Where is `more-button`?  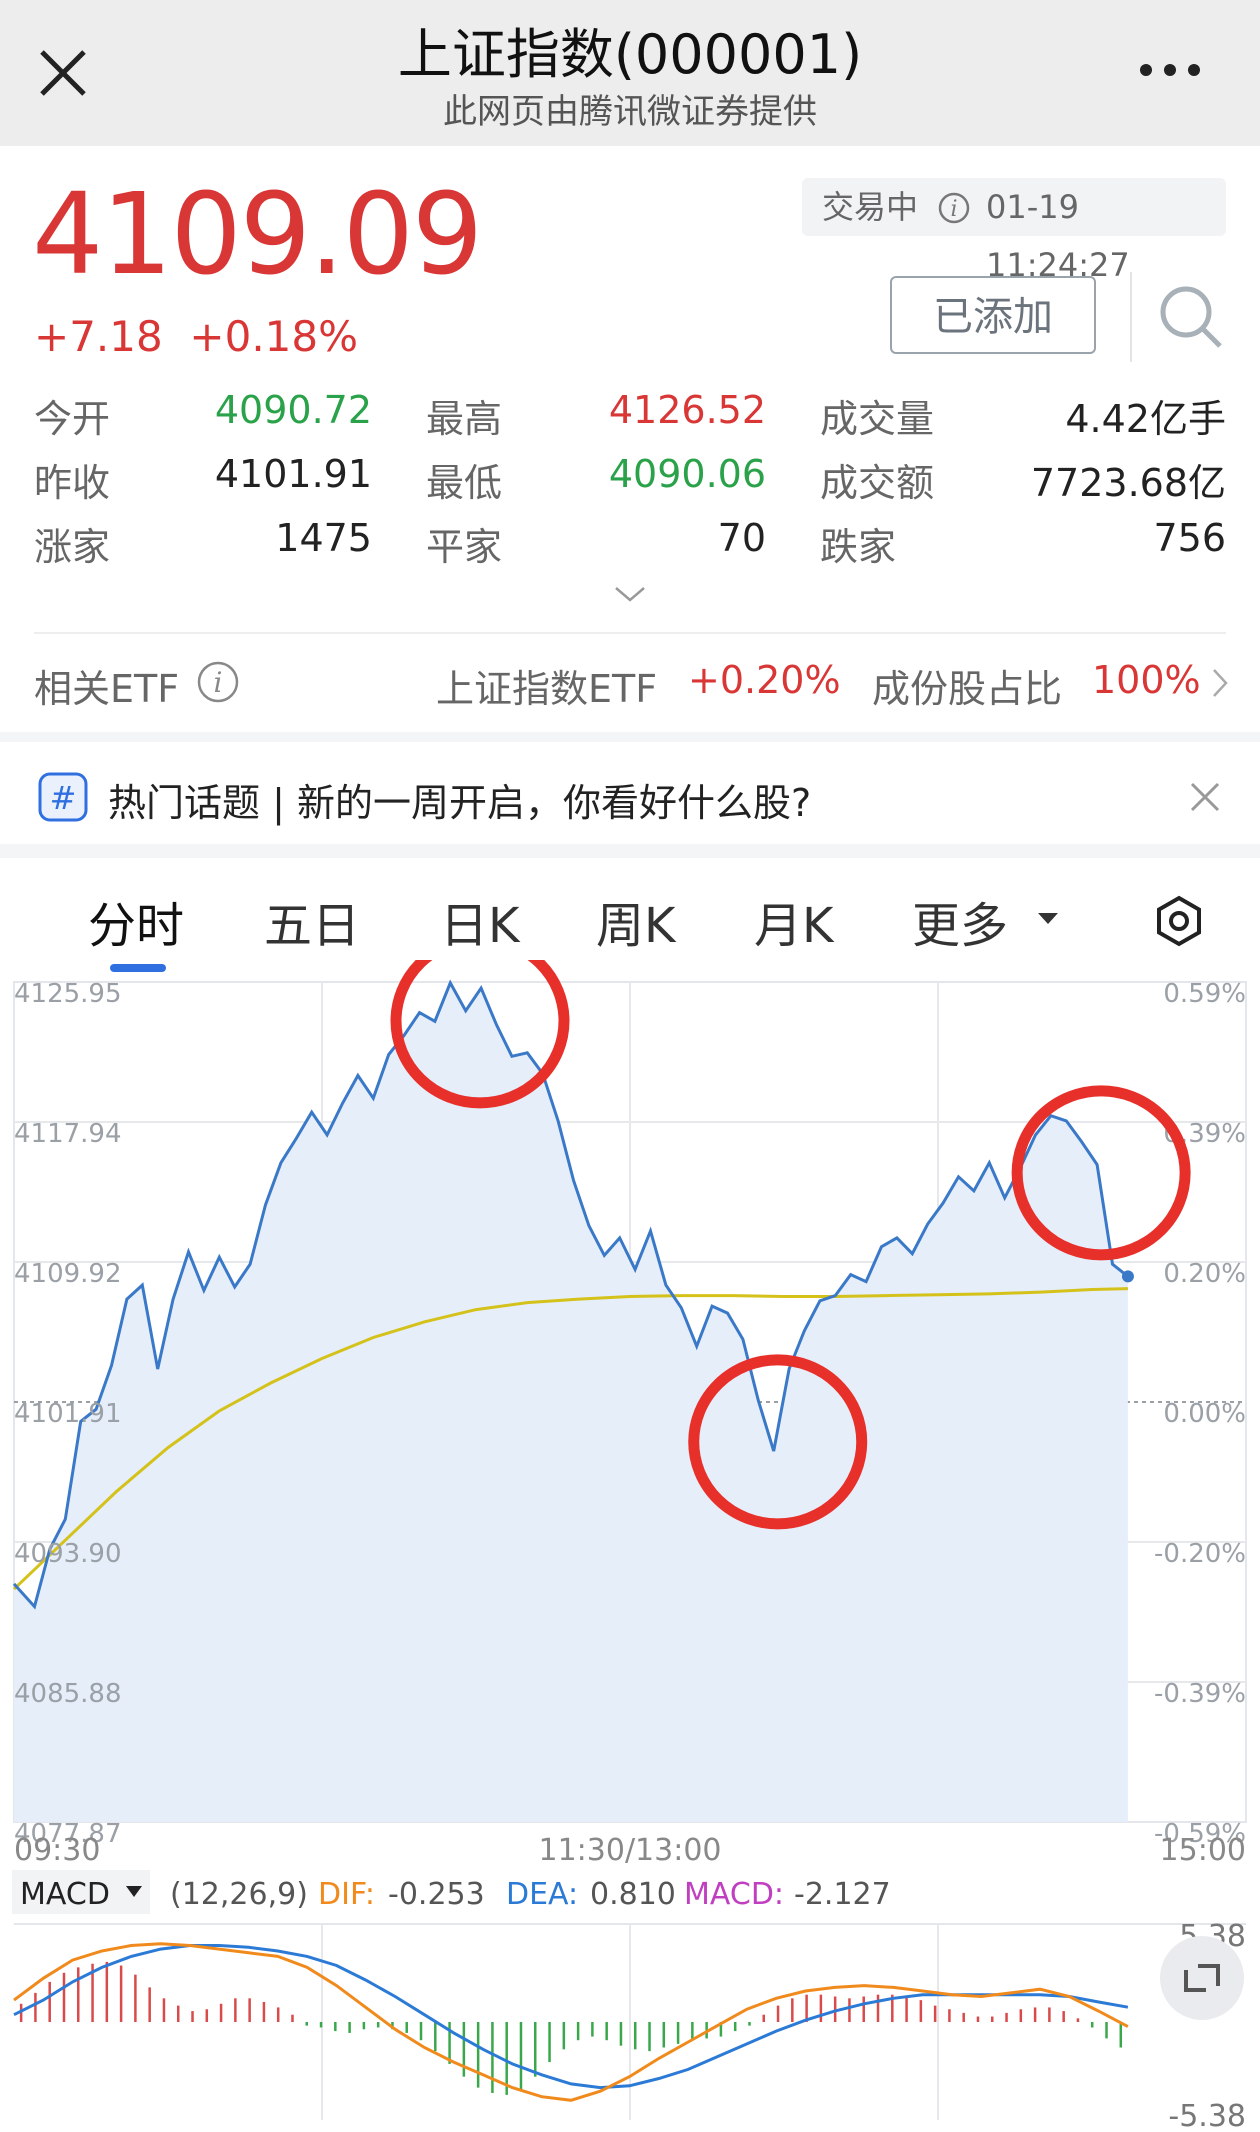 more-button is located at coordinates (1170, 70).